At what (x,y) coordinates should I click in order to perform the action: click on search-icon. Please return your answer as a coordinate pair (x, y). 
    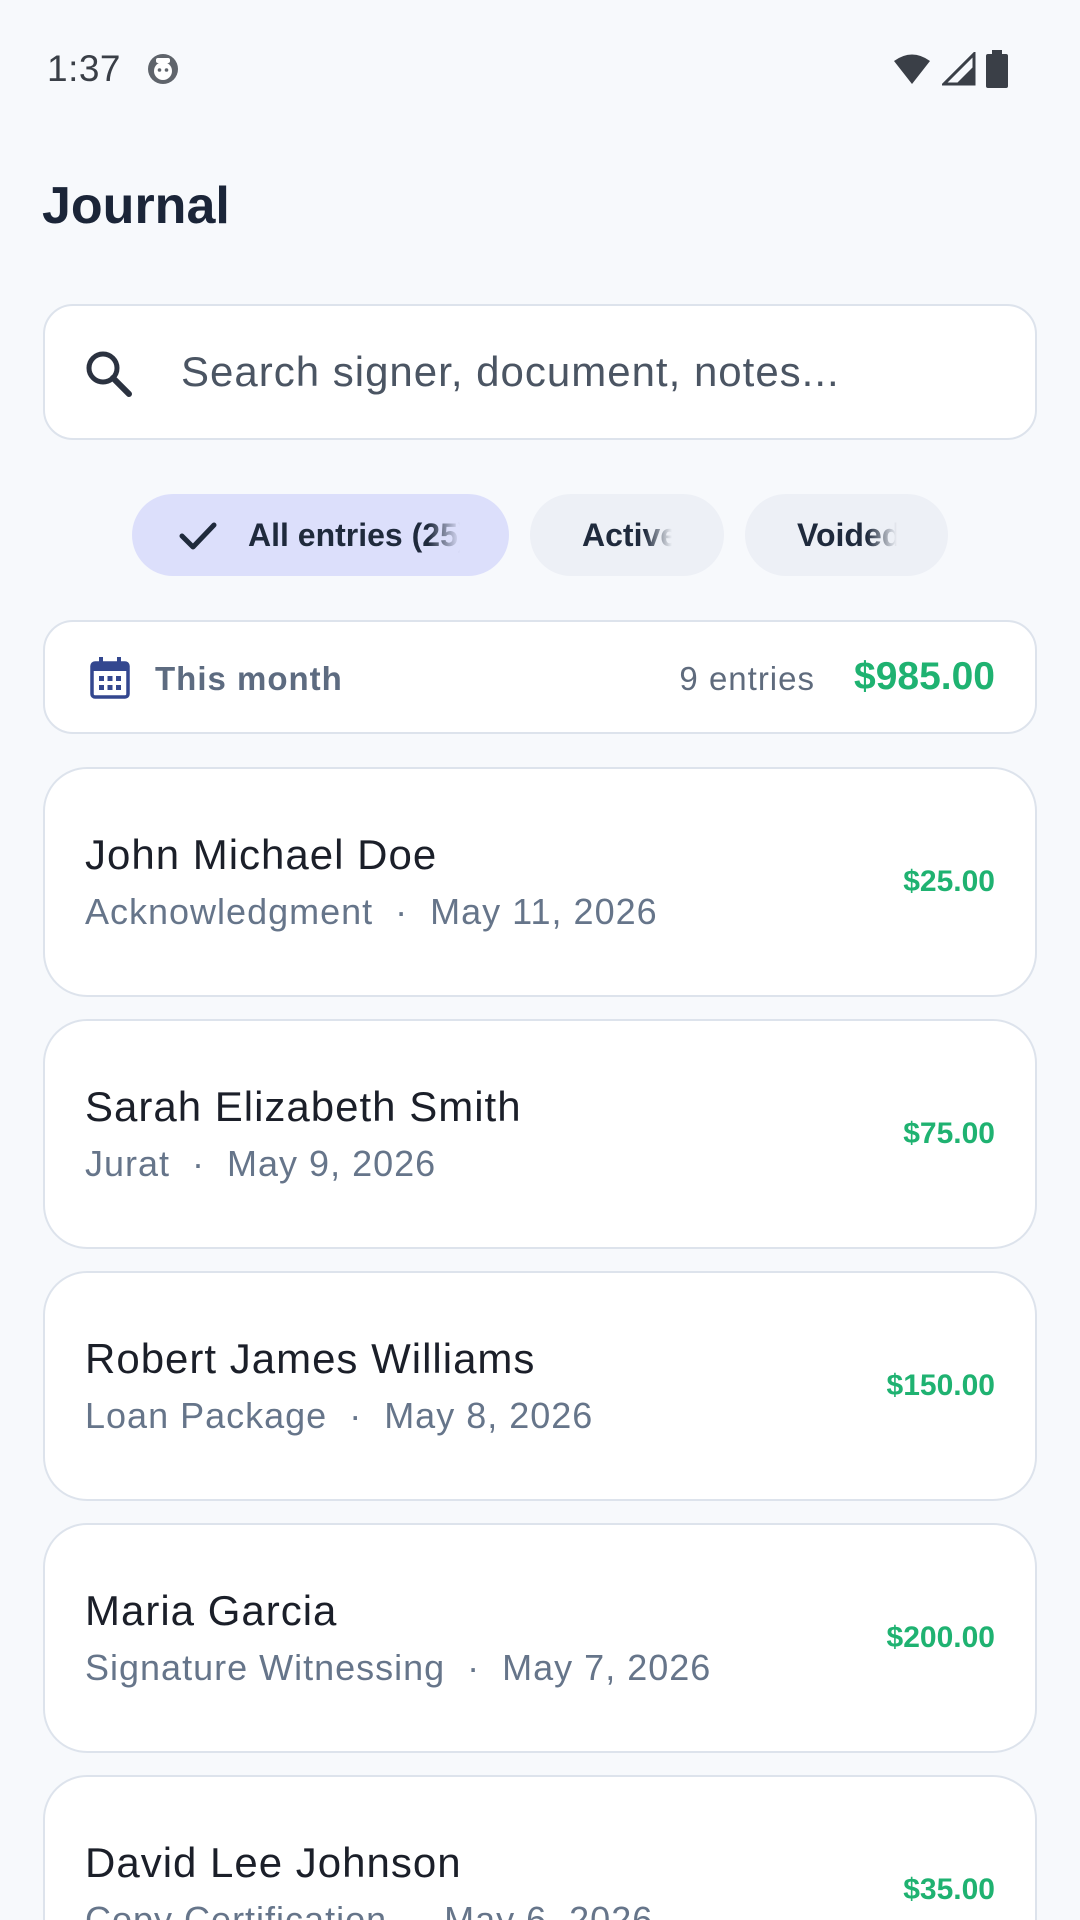
    Looking at the image, I should click on (109, 374).